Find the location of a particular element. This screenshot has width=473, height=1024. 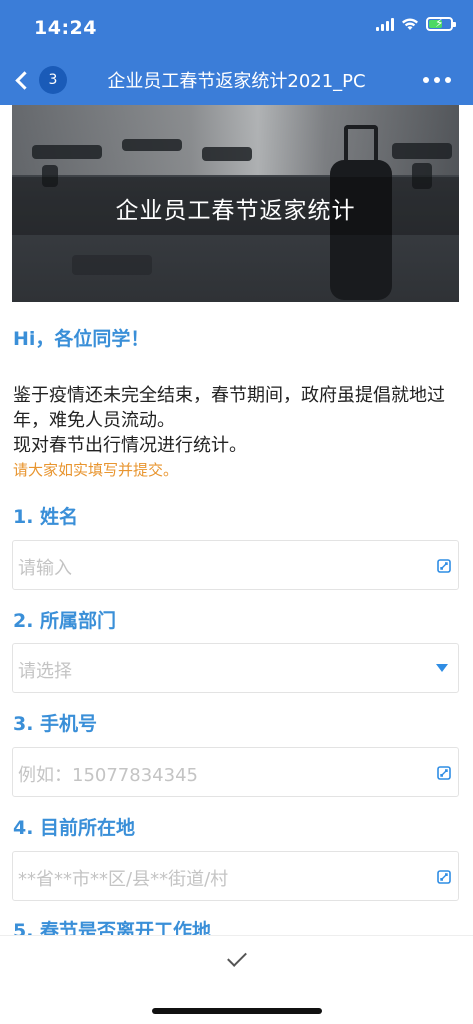

name-input: 请输入 is located at coordinates (235, 565).